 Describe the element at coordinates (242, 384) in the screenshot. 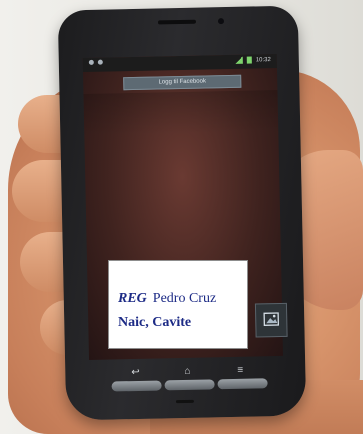

I see `menu-key` at that location.